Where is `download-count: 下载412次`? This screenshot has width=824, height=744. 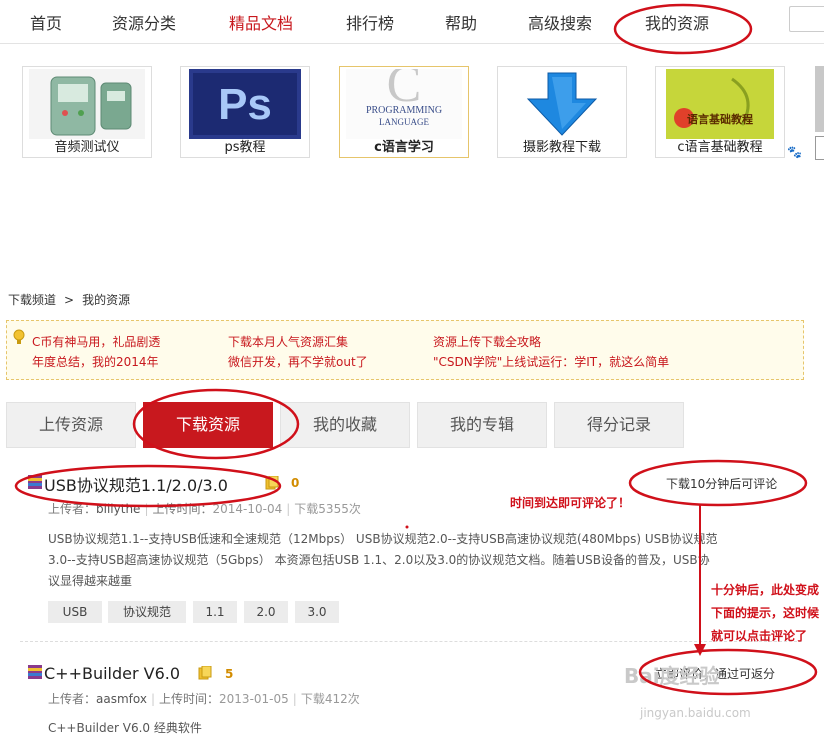 download-count: 下载412次 is located at coordinates (330, 699).